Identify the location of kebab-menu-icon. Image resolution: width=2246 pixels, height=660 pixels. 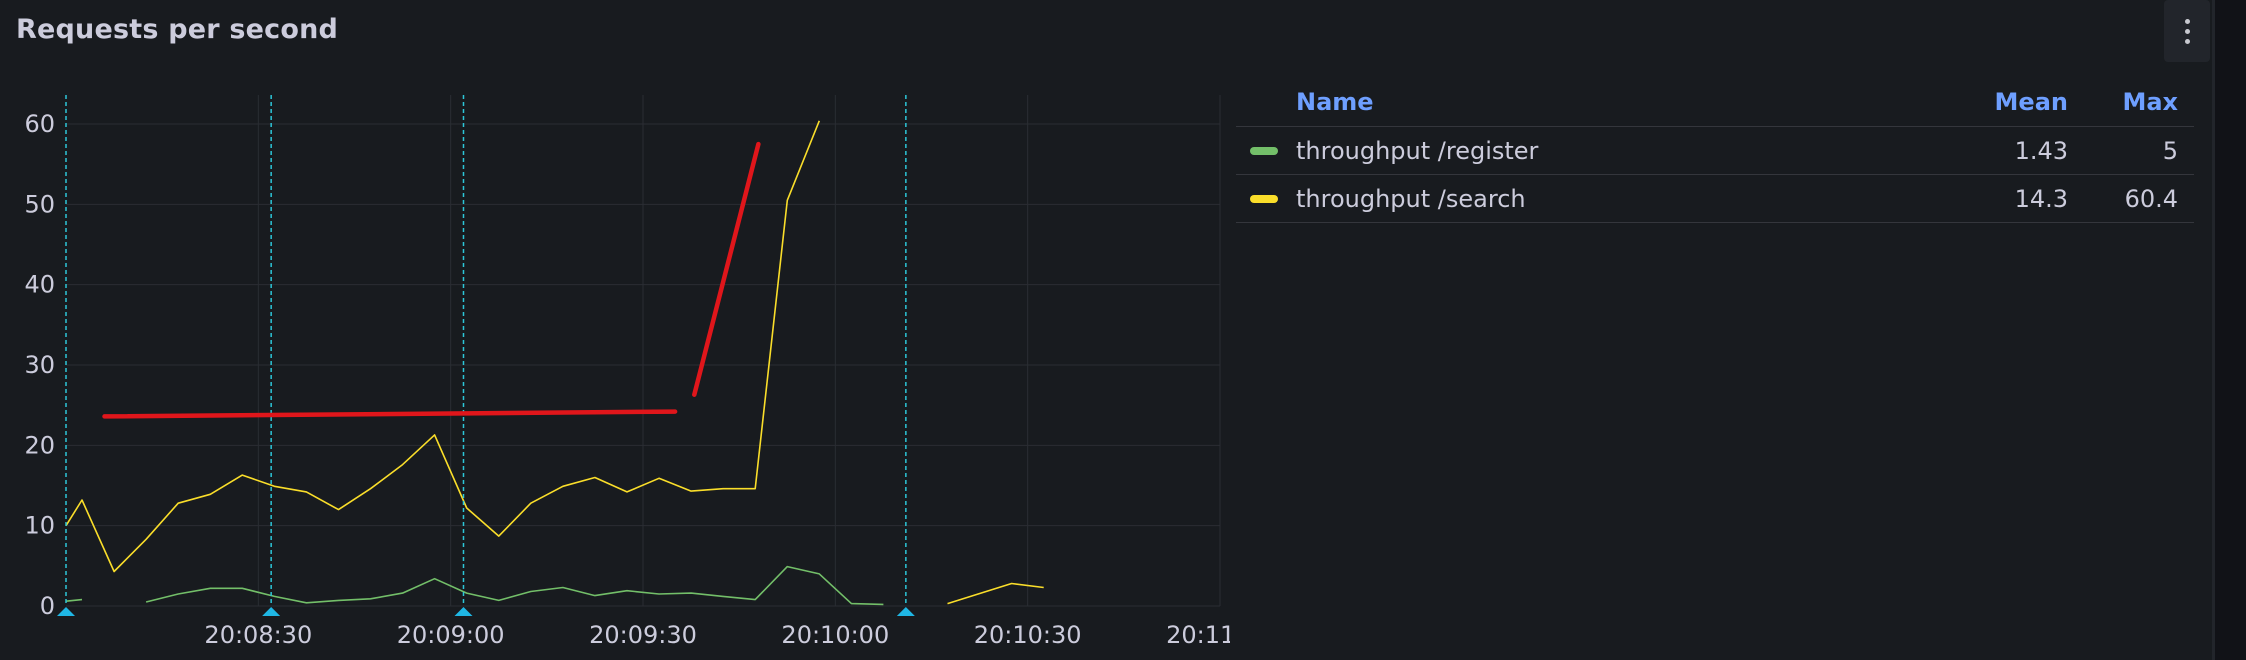
(2187, 21).